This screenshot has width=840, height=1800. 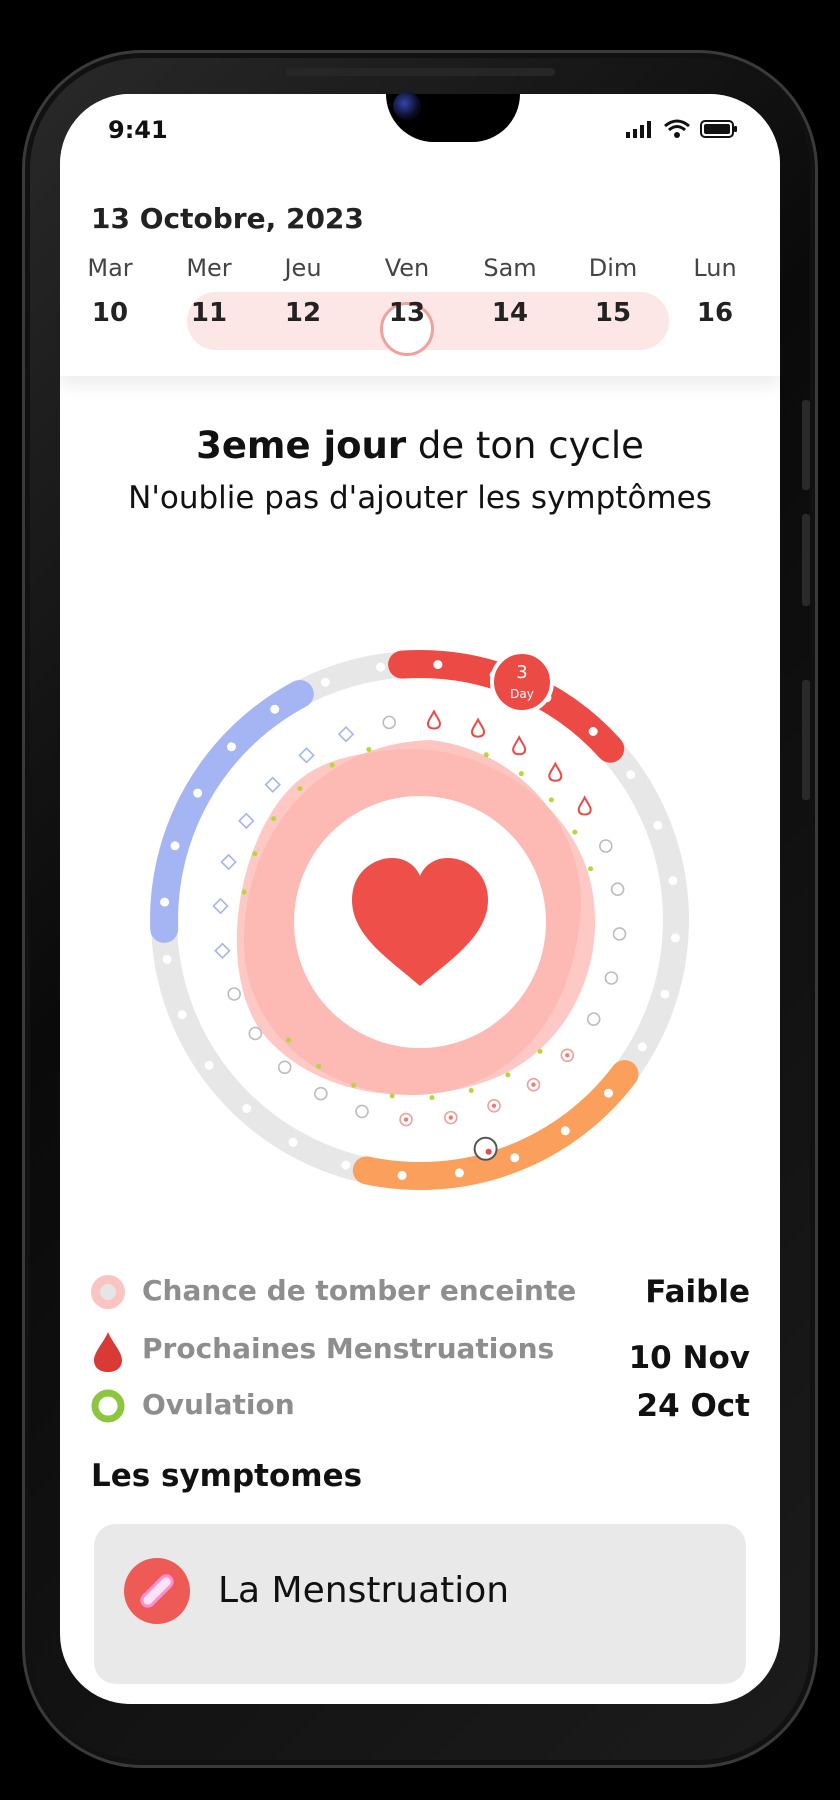 What do you see at coordinates (806, 445) in the screenshot?
I see `volume-up-button` at bounding box center [806, 445].